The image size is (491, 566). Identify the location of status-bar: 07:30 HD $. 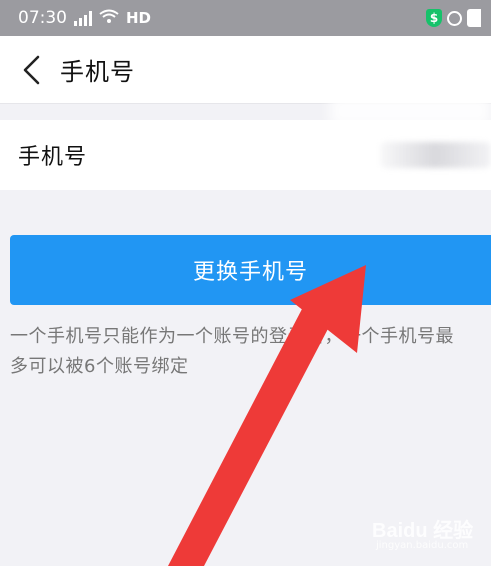
(245, 18).